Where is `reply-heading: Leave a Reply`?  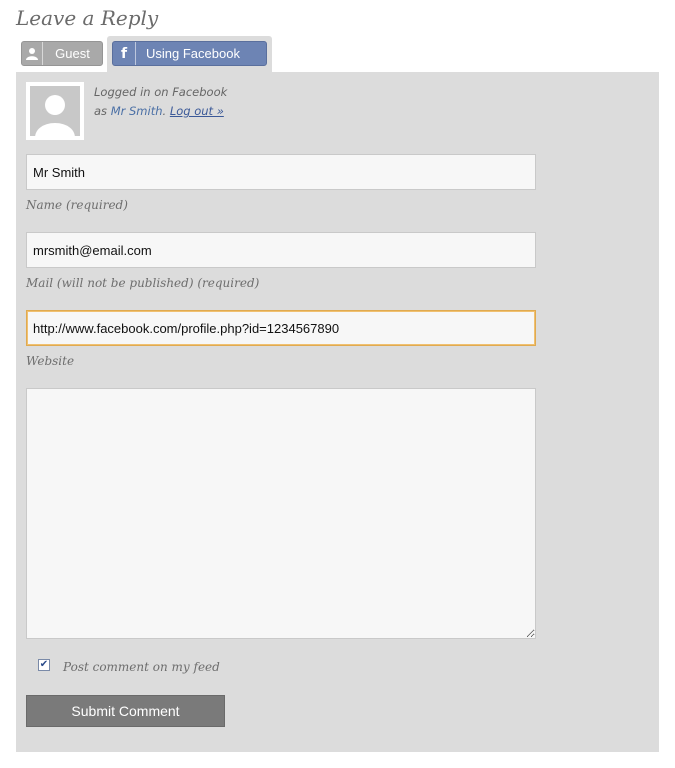 reply-heading: Leave a Reply is located at coordinates (87, 18).